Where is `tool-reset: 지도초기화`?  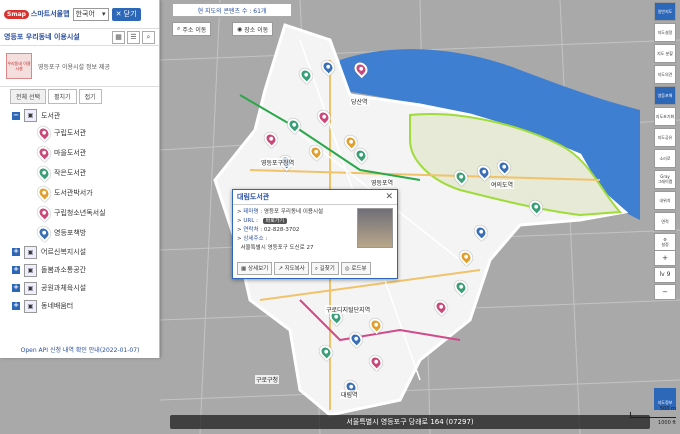 tool-reset: 지도초기화 is located at coordinates (665, 116).